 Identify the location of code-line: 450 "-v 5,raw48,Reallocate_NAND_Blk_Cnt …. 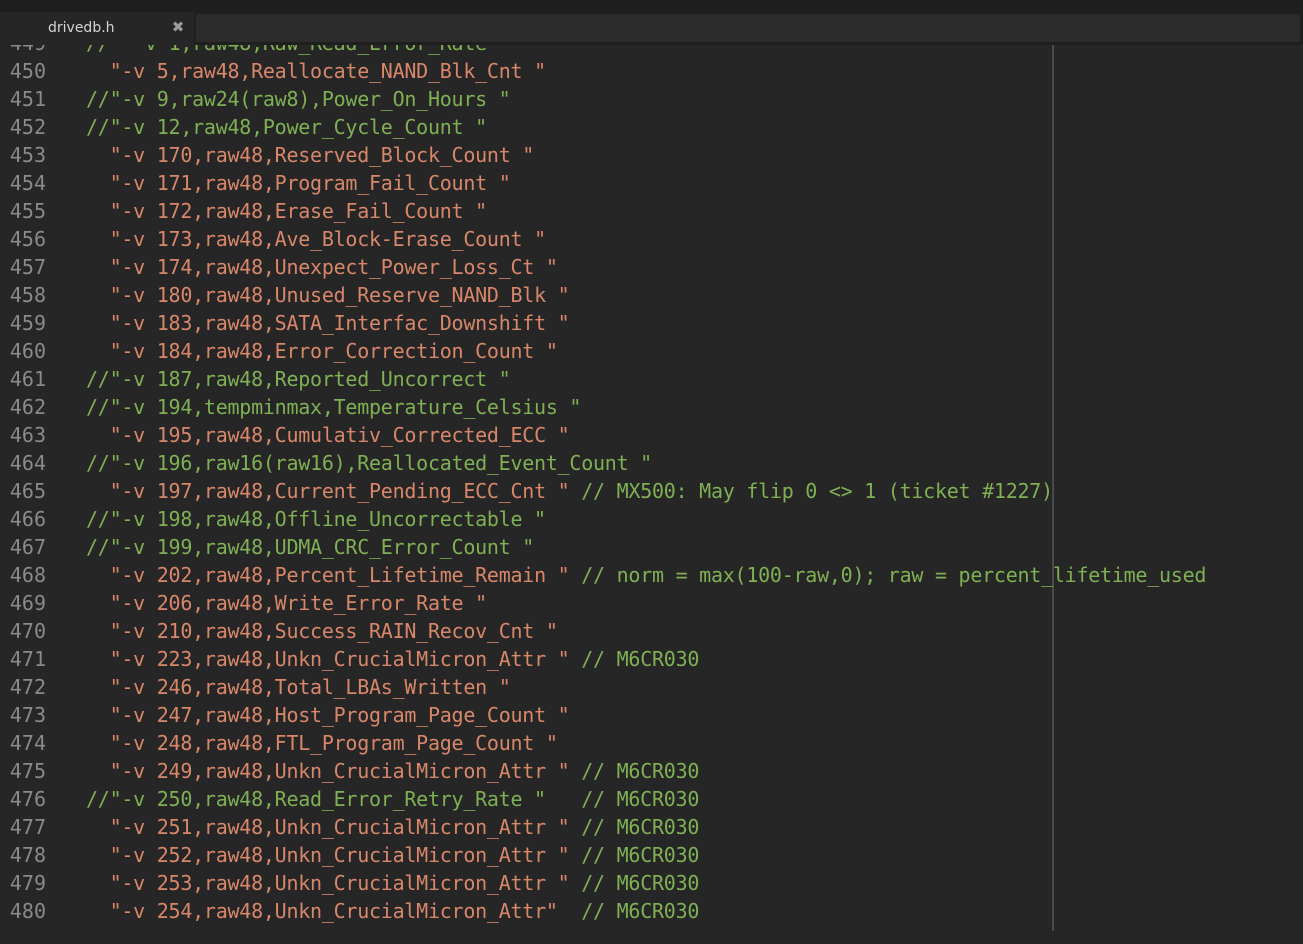
(651, 71).